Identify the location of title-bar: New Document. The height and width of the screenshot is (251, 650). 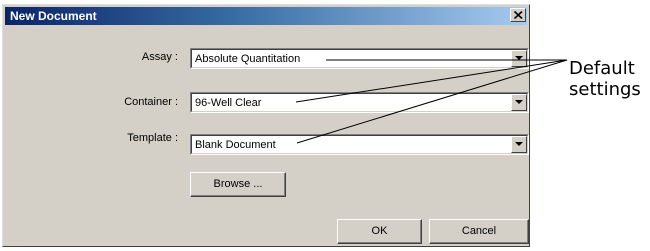
(266, 16).